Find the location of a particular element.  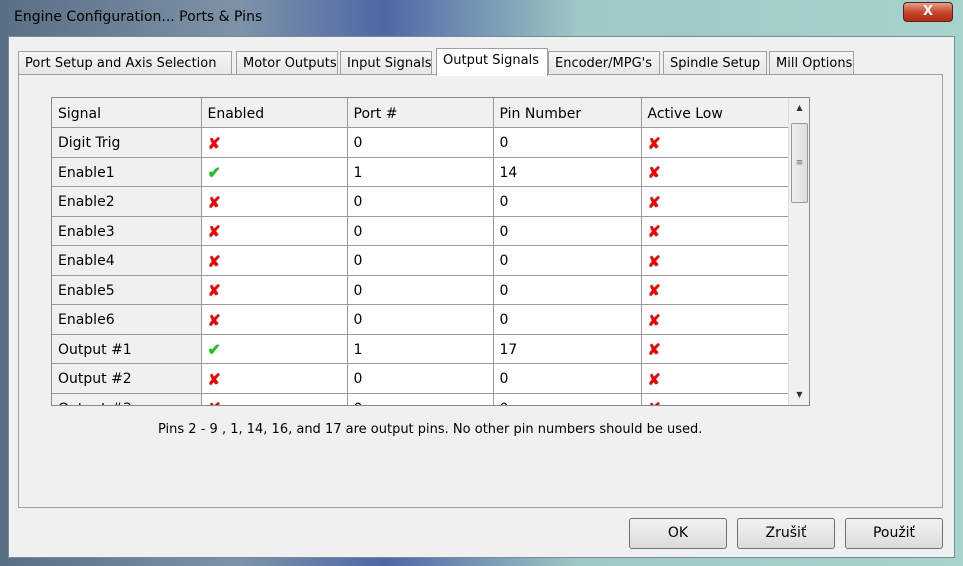

table-row: Output #2 ✘ 0 0 ✘ is located at coordinates (420, 378).